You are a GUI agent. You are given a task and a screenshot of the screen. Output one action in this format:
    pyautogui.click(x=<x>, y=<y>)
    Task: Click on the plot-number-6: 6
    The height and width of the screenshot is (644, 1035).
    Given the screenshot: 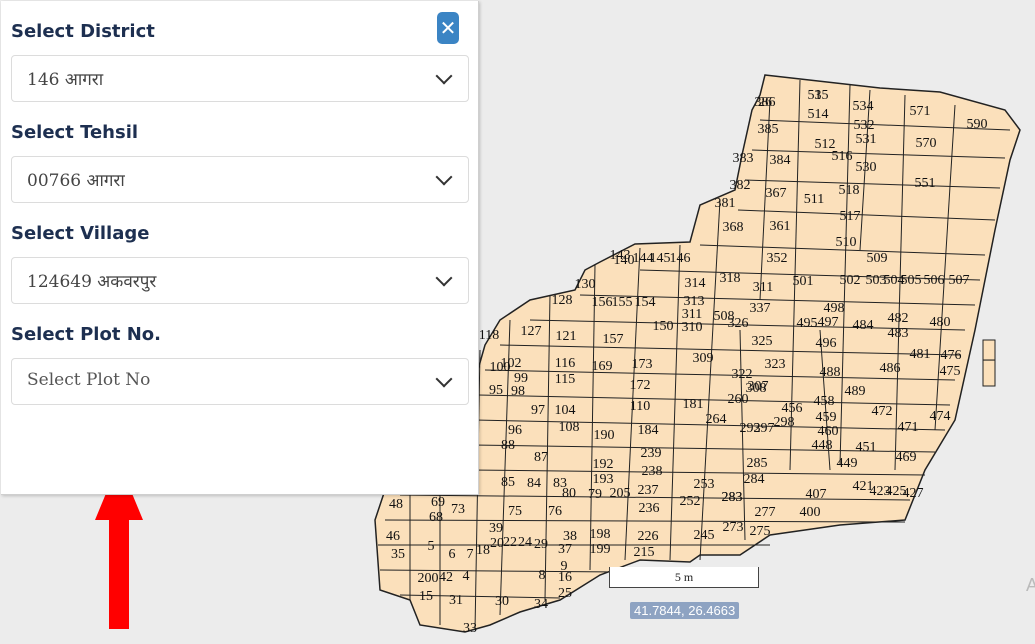 What is the action you would take?
    pyautogui.click(x=452, y=554)
    